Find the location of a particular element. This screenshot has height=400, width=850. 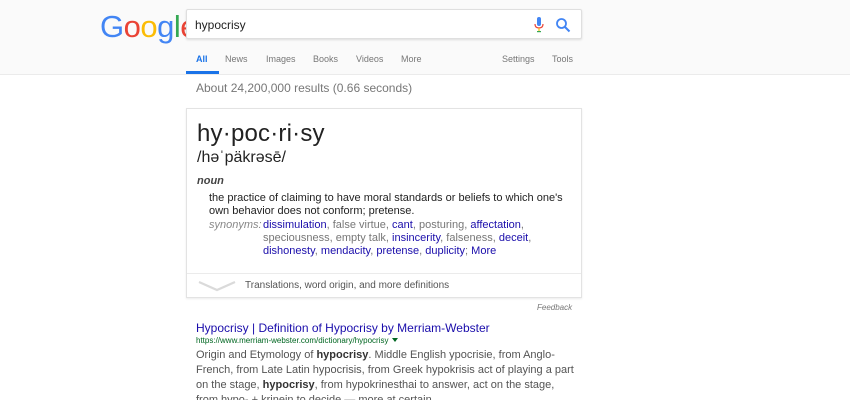

search-icon is located at coordinates (563, 25).